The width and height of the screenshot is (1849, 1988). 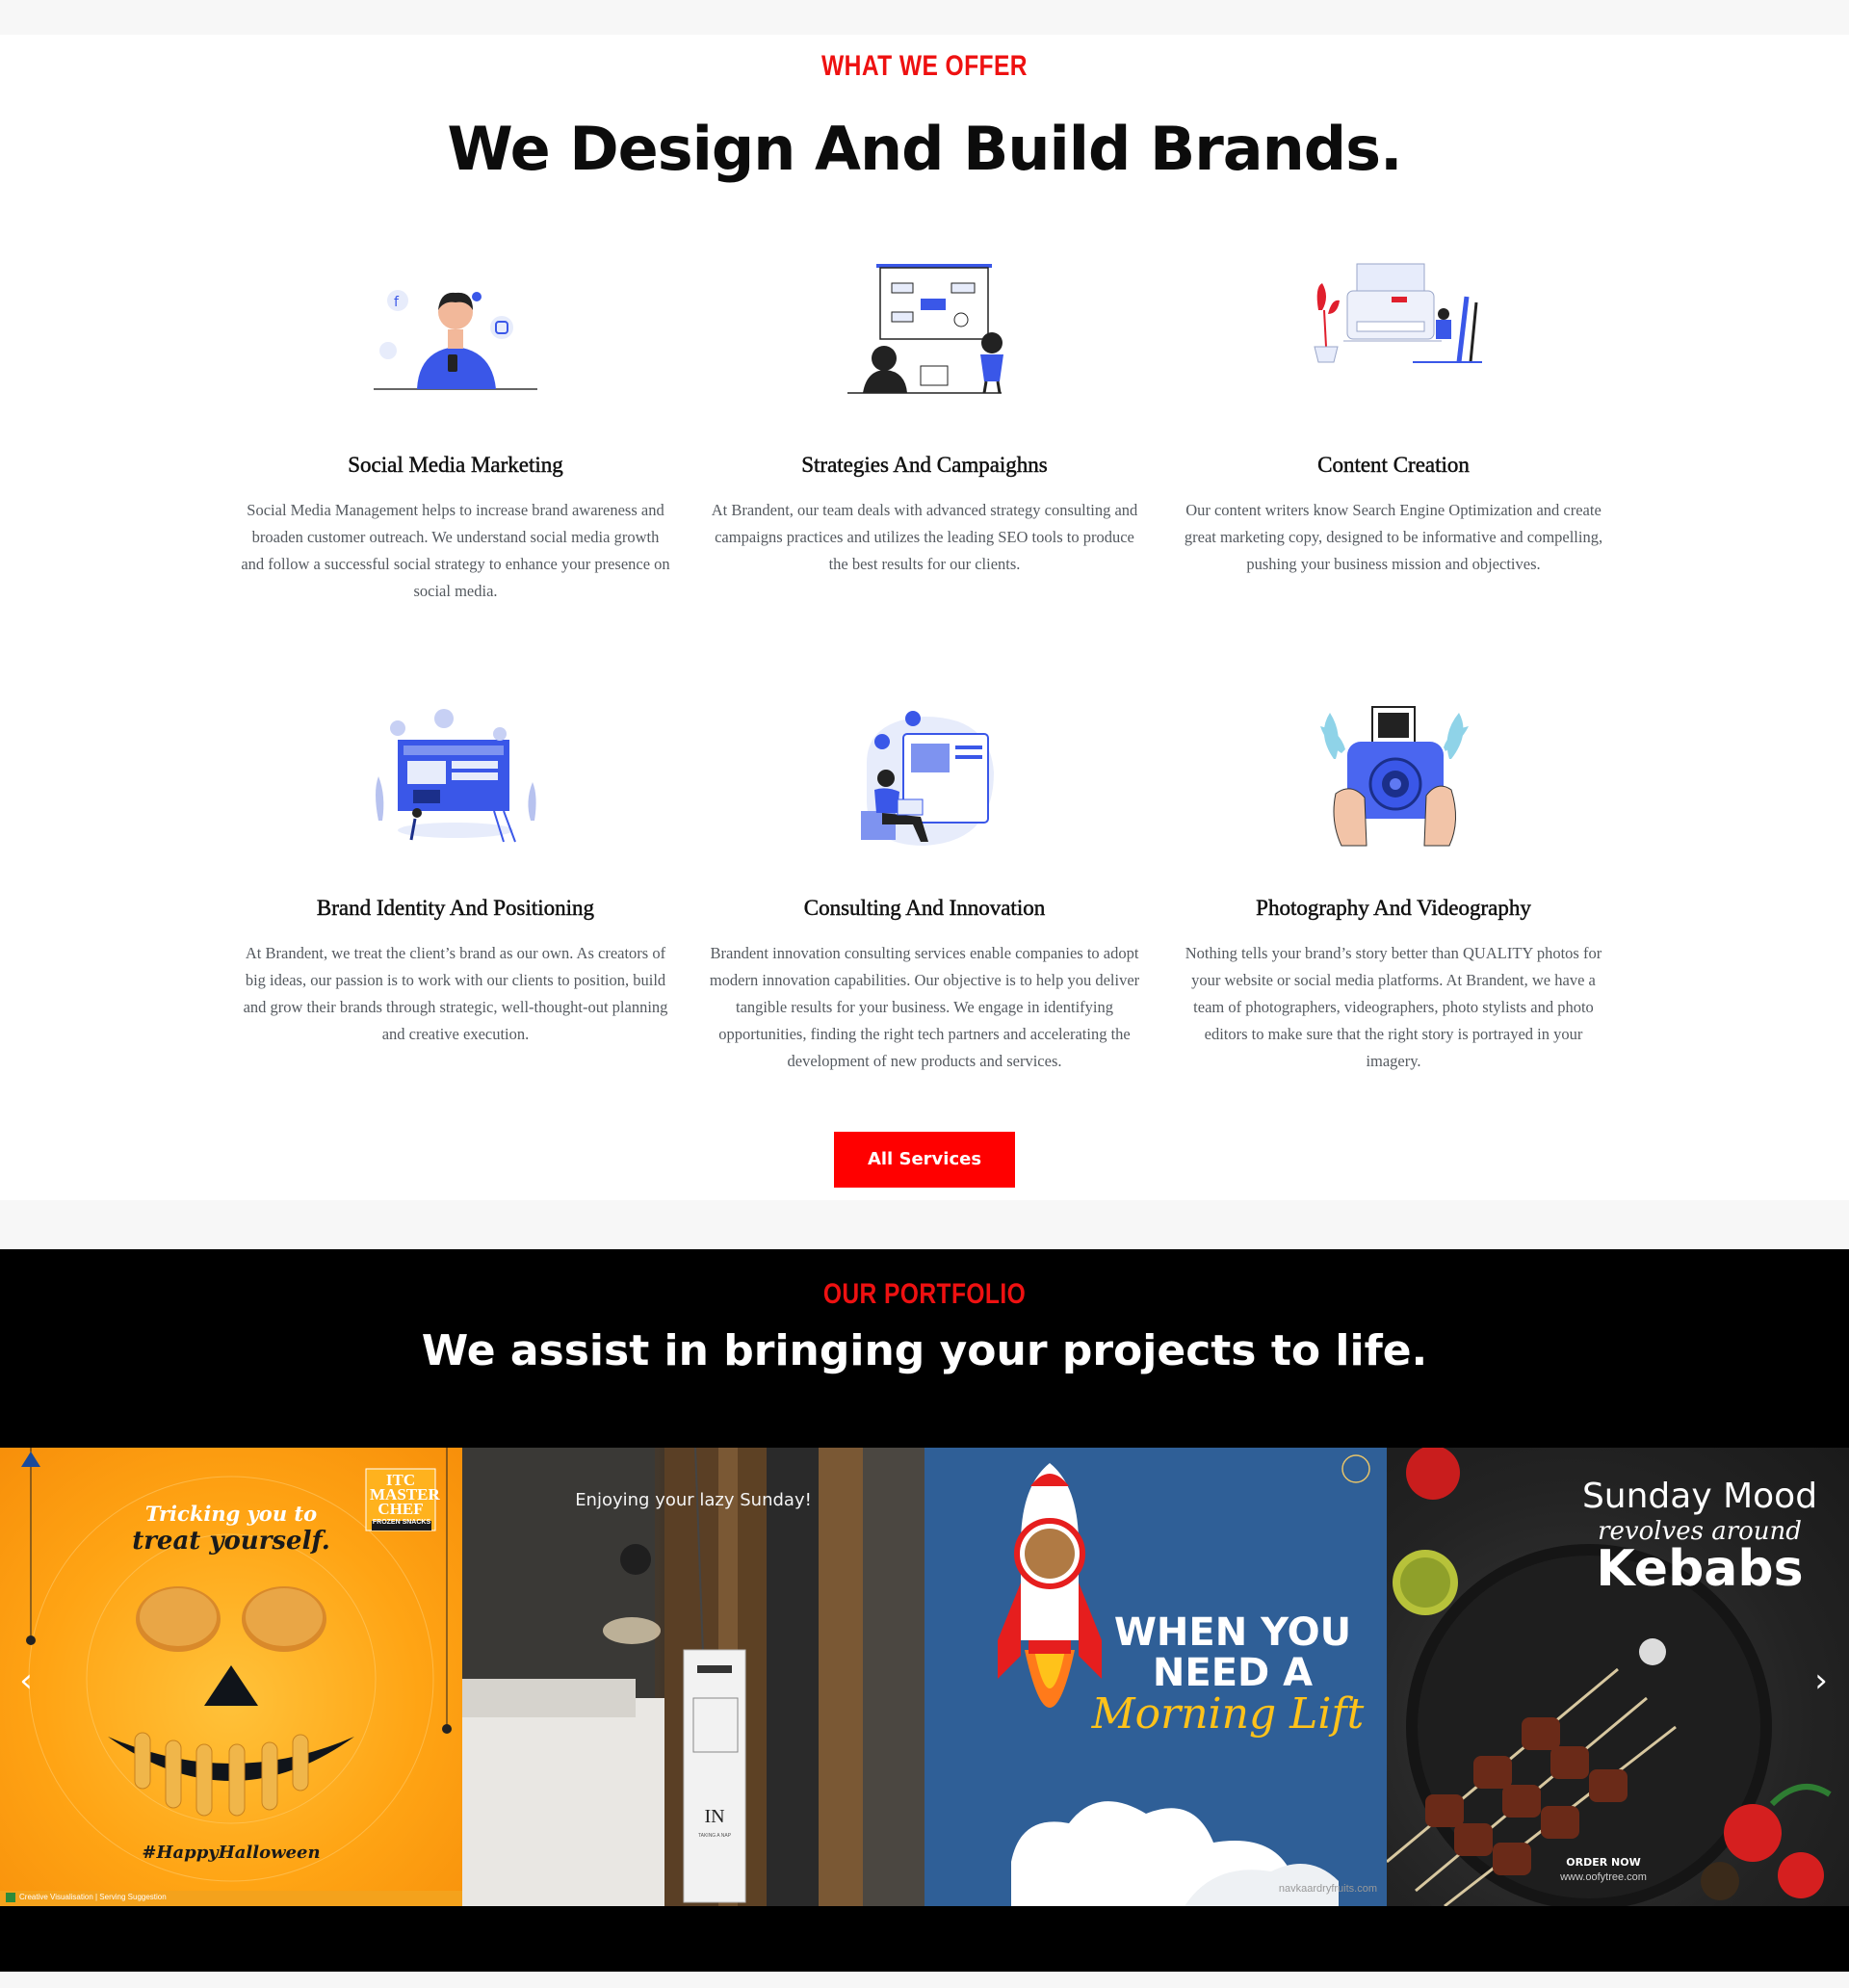 I want to click on chevron-left-icon: ‹, so click(x=26, y=1680).